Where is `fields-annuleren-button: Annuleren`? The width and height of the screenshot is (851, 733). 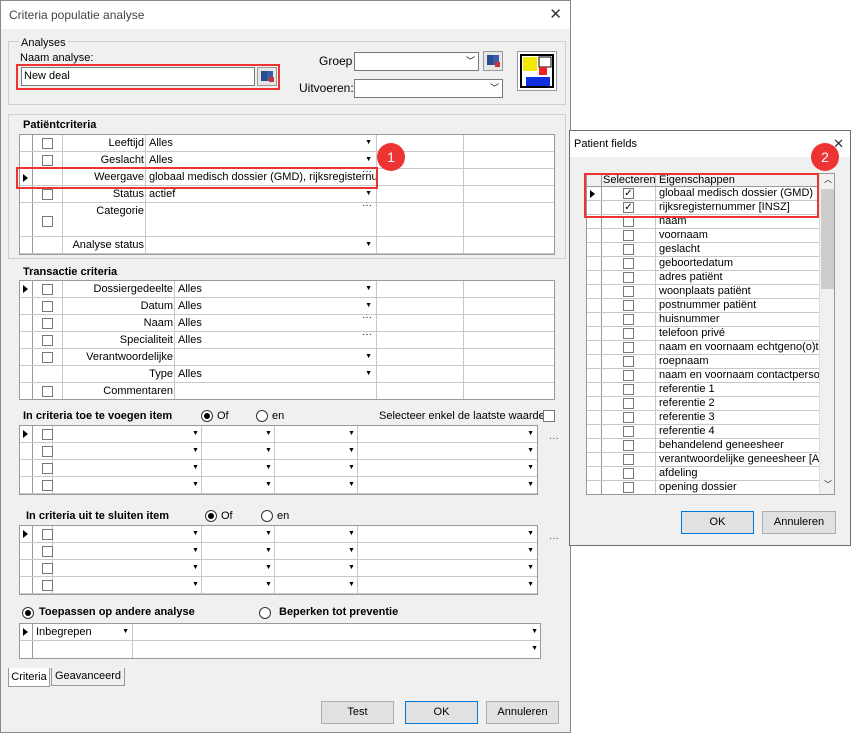 fields-annuleren-button: Annuleren is located at coordinates (799, 522).